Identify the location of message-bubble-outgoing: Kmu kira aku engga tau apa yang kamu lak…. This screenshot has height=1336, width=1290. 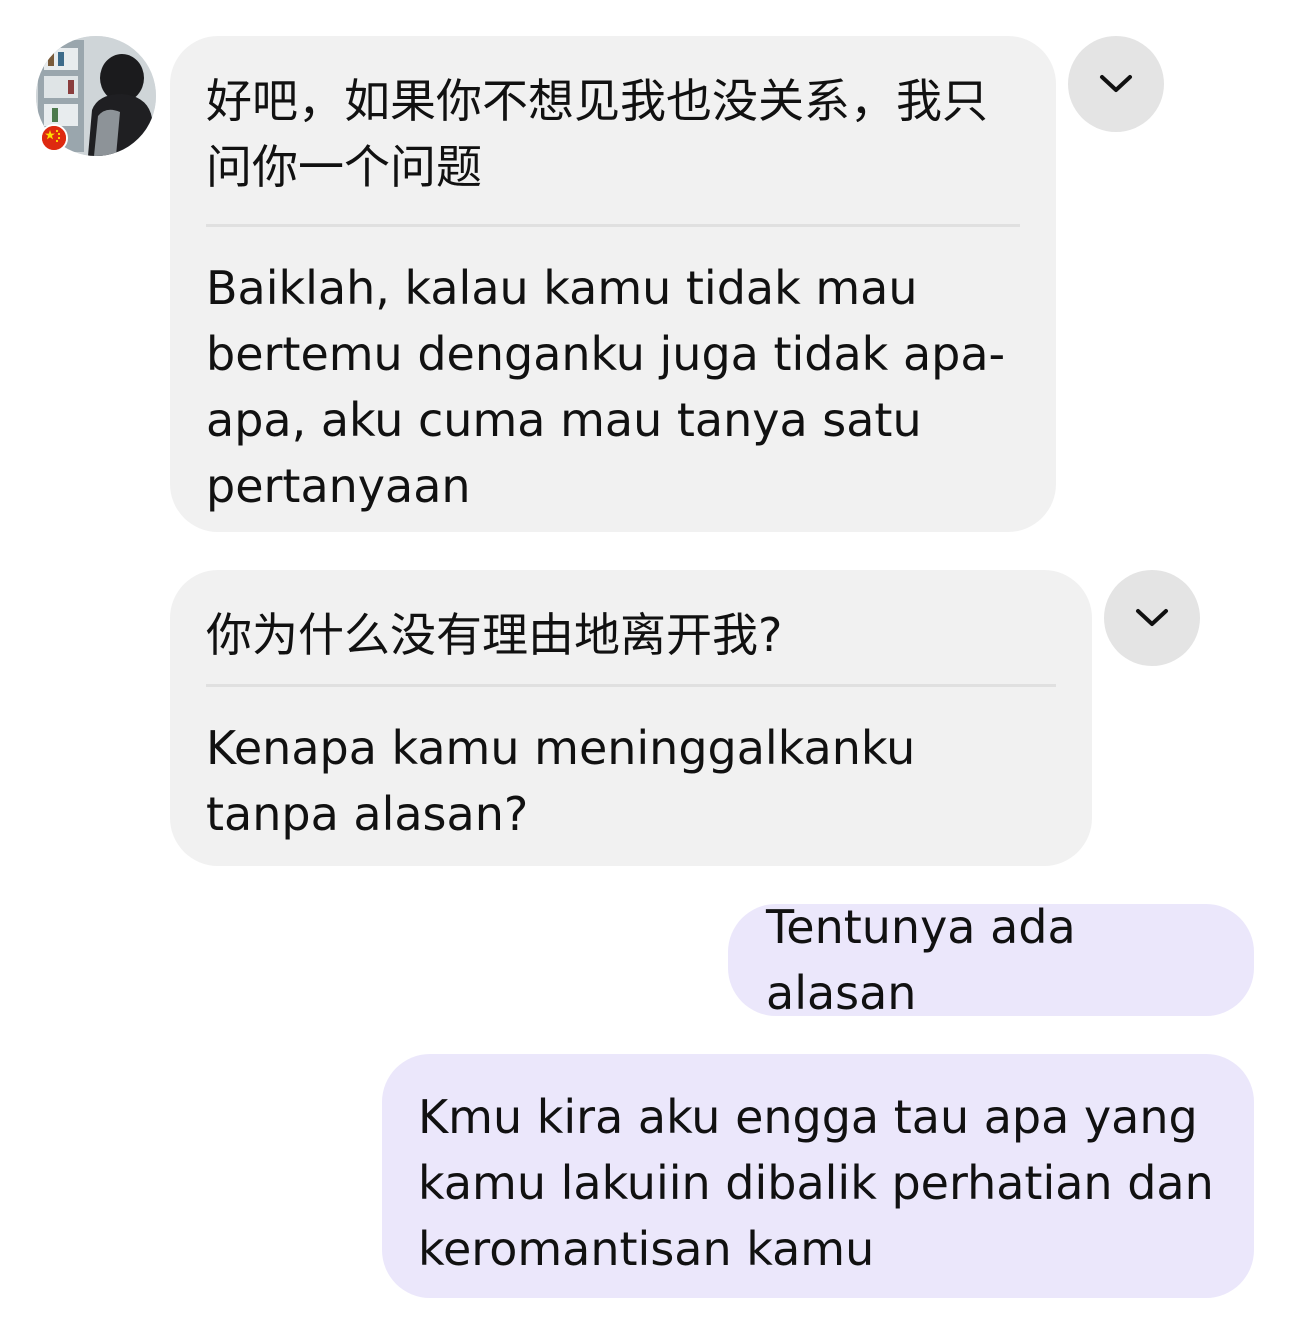
(818, 1176).